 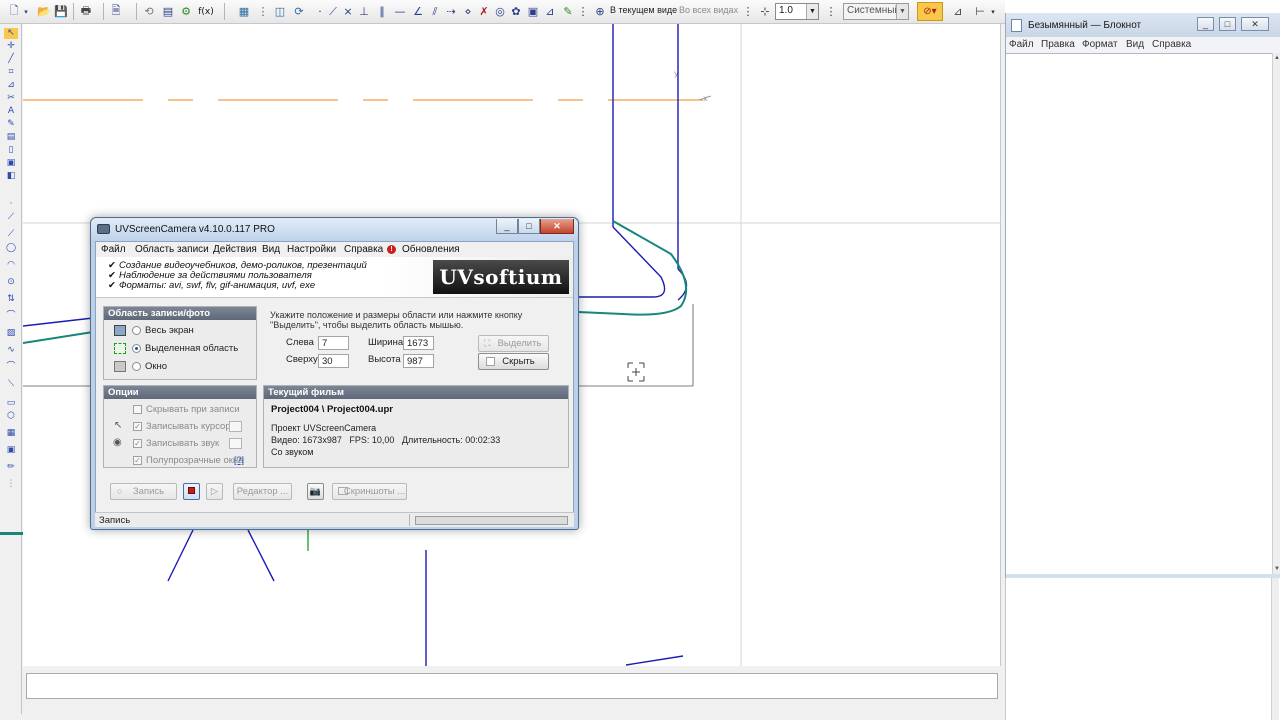 What do you see at coordinates (191, 491) in the screenshot?
I see `stop-button` at bounding box center [191, 491].